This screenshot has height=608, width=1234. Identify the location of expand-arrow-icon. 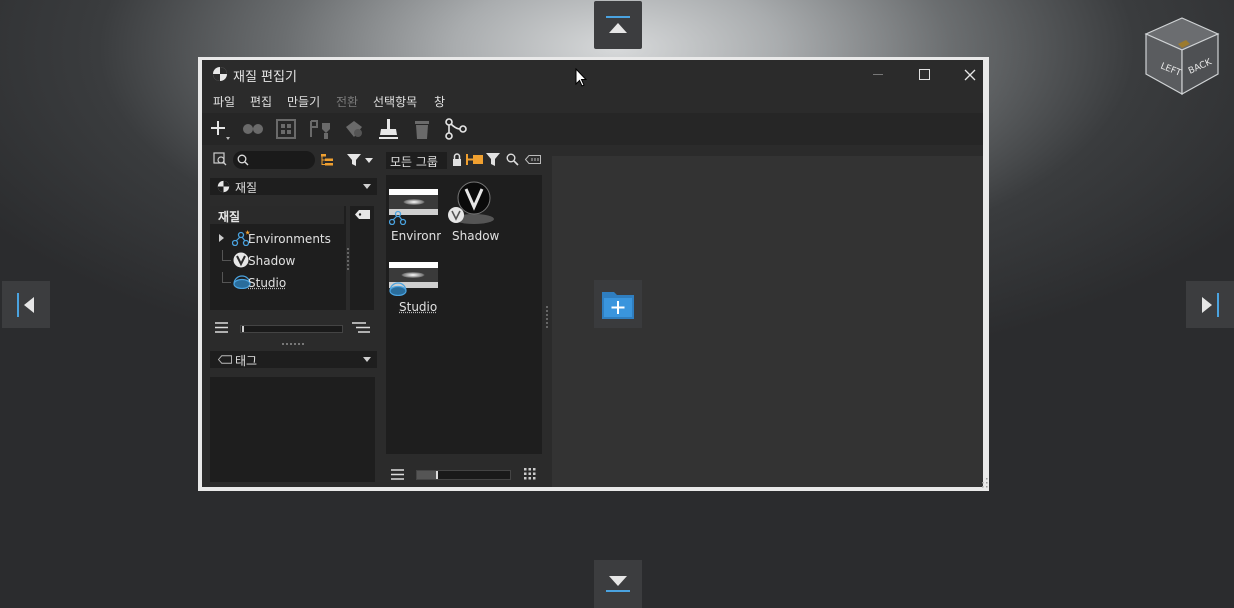
(221, 238).